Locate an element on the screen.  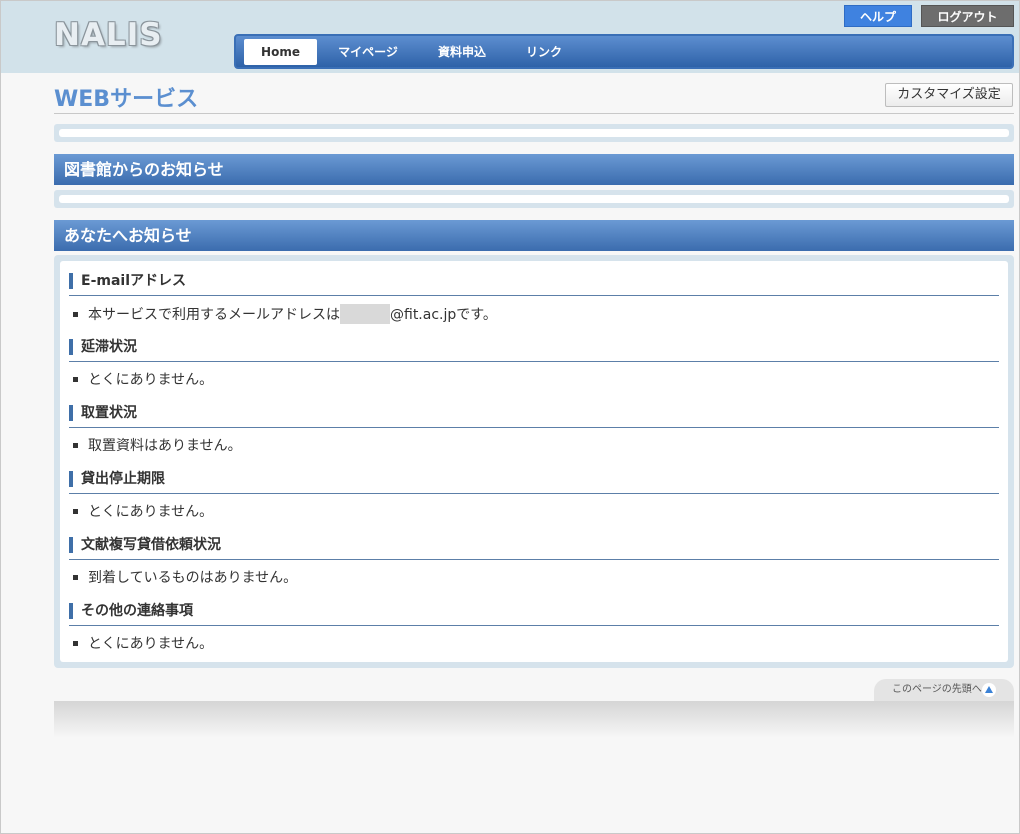
email-text-before: 本サービスで利用するメールアドレスは is located at coordinates (214, 315).